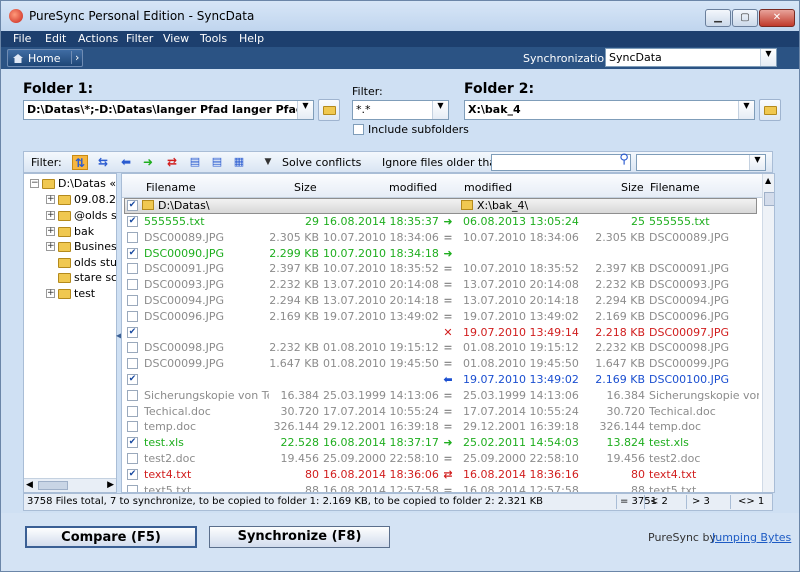 This screenshot has height=572, width=800. Describe the element at coordinates (176, 38) in the screenshot. I see `menu-view: View` at that location.